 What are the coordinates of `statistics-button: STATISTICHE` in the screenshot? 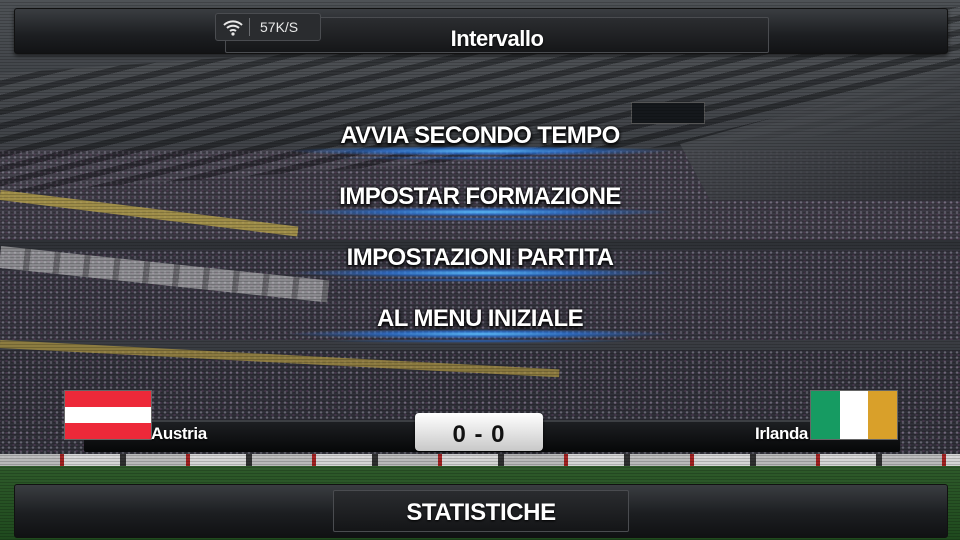 It's located at (481, 511).